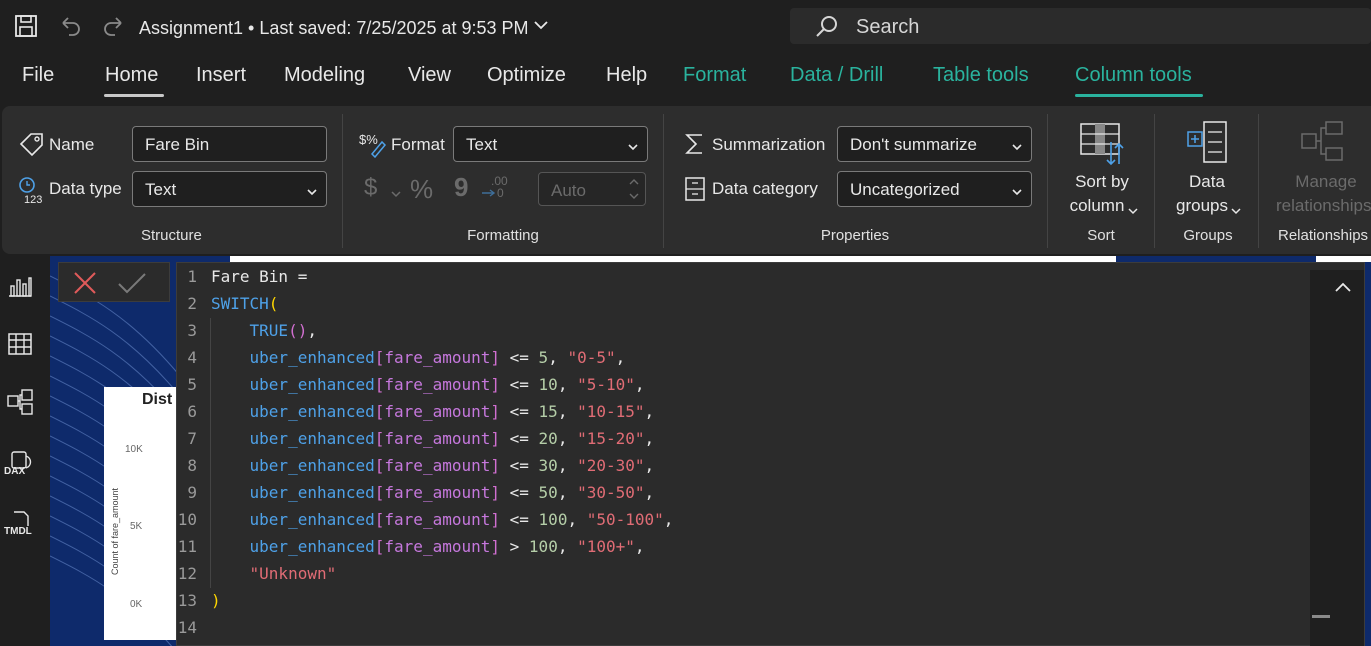 The height and width of the screenshot is (646, 1371). What do you see at coordinates (1133, 75) in the screenshot?
I see `tab-column-tools: Column tools` at bounding box center [1133, 75].